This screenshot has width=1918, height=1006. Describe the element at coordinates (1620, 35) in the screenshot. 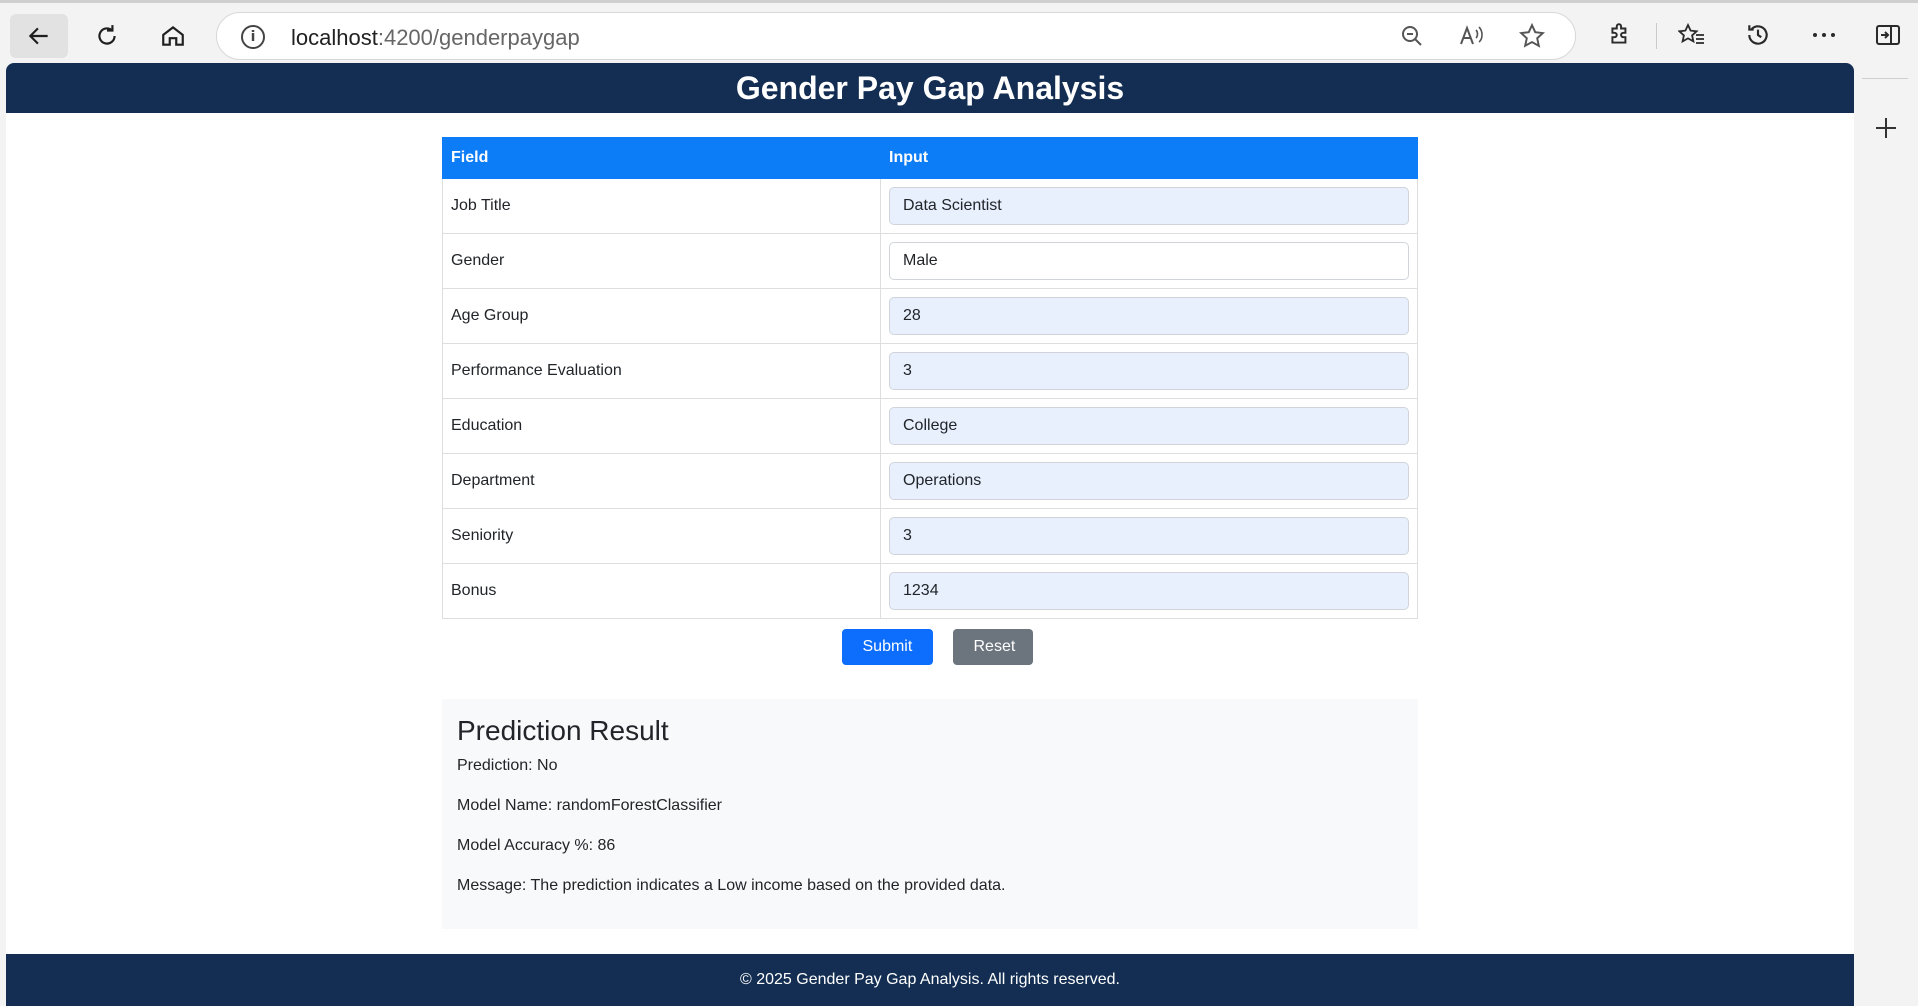

I see `puzzle-icon` at that location.